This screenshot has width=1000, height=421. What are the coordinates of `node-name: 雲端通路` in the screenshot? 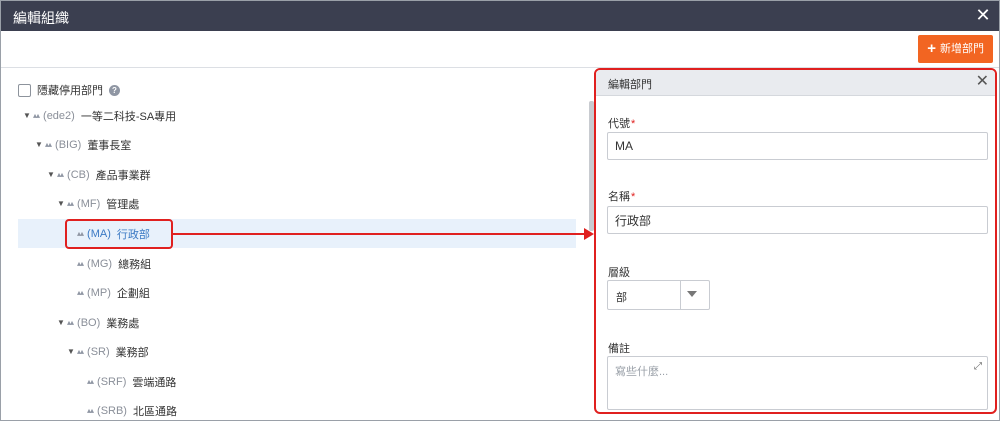 It's located at (154, 382).